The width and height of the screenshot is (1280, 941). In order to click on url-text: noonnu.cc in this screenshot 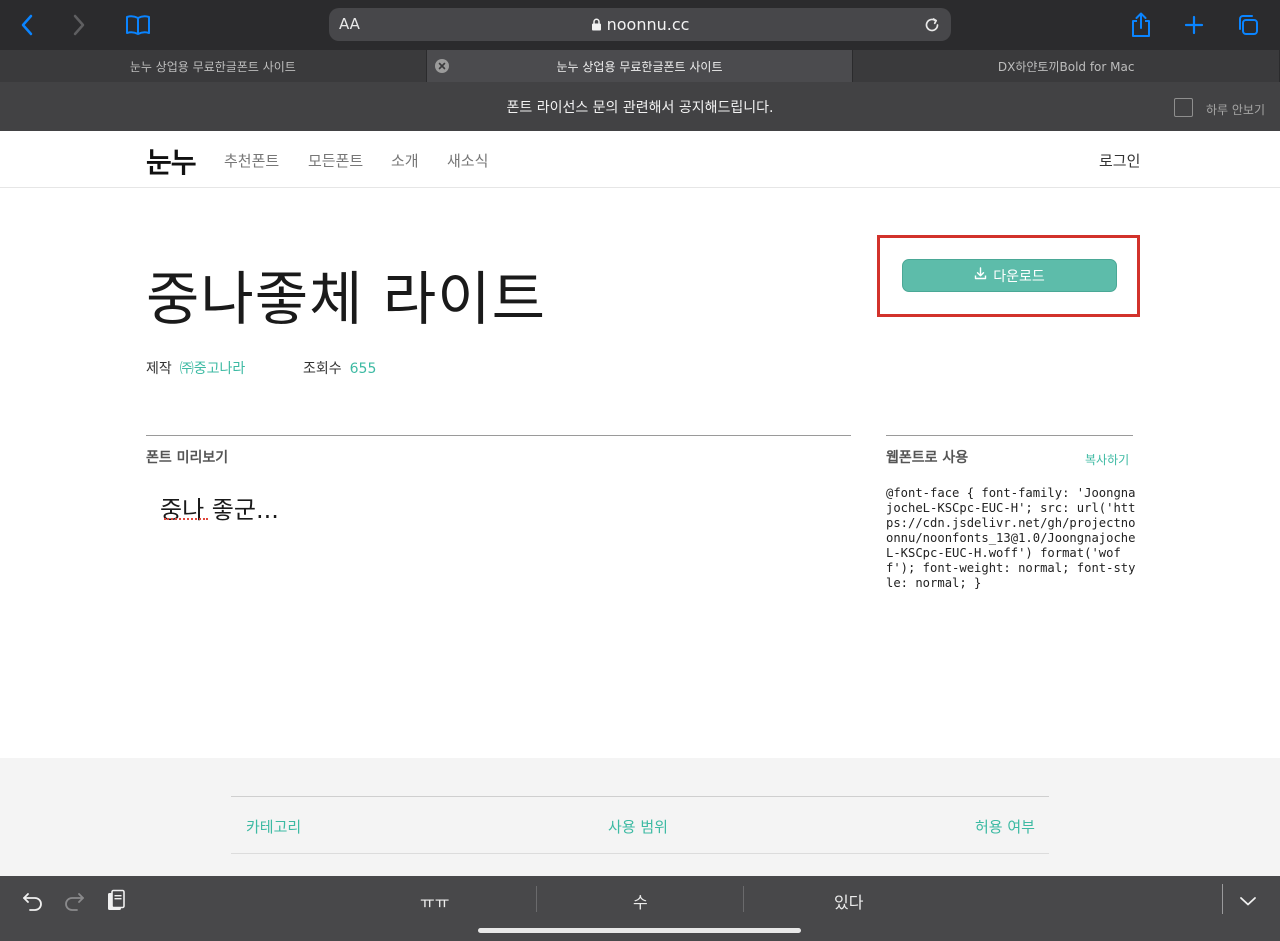, I will do `click(648, 24)`.